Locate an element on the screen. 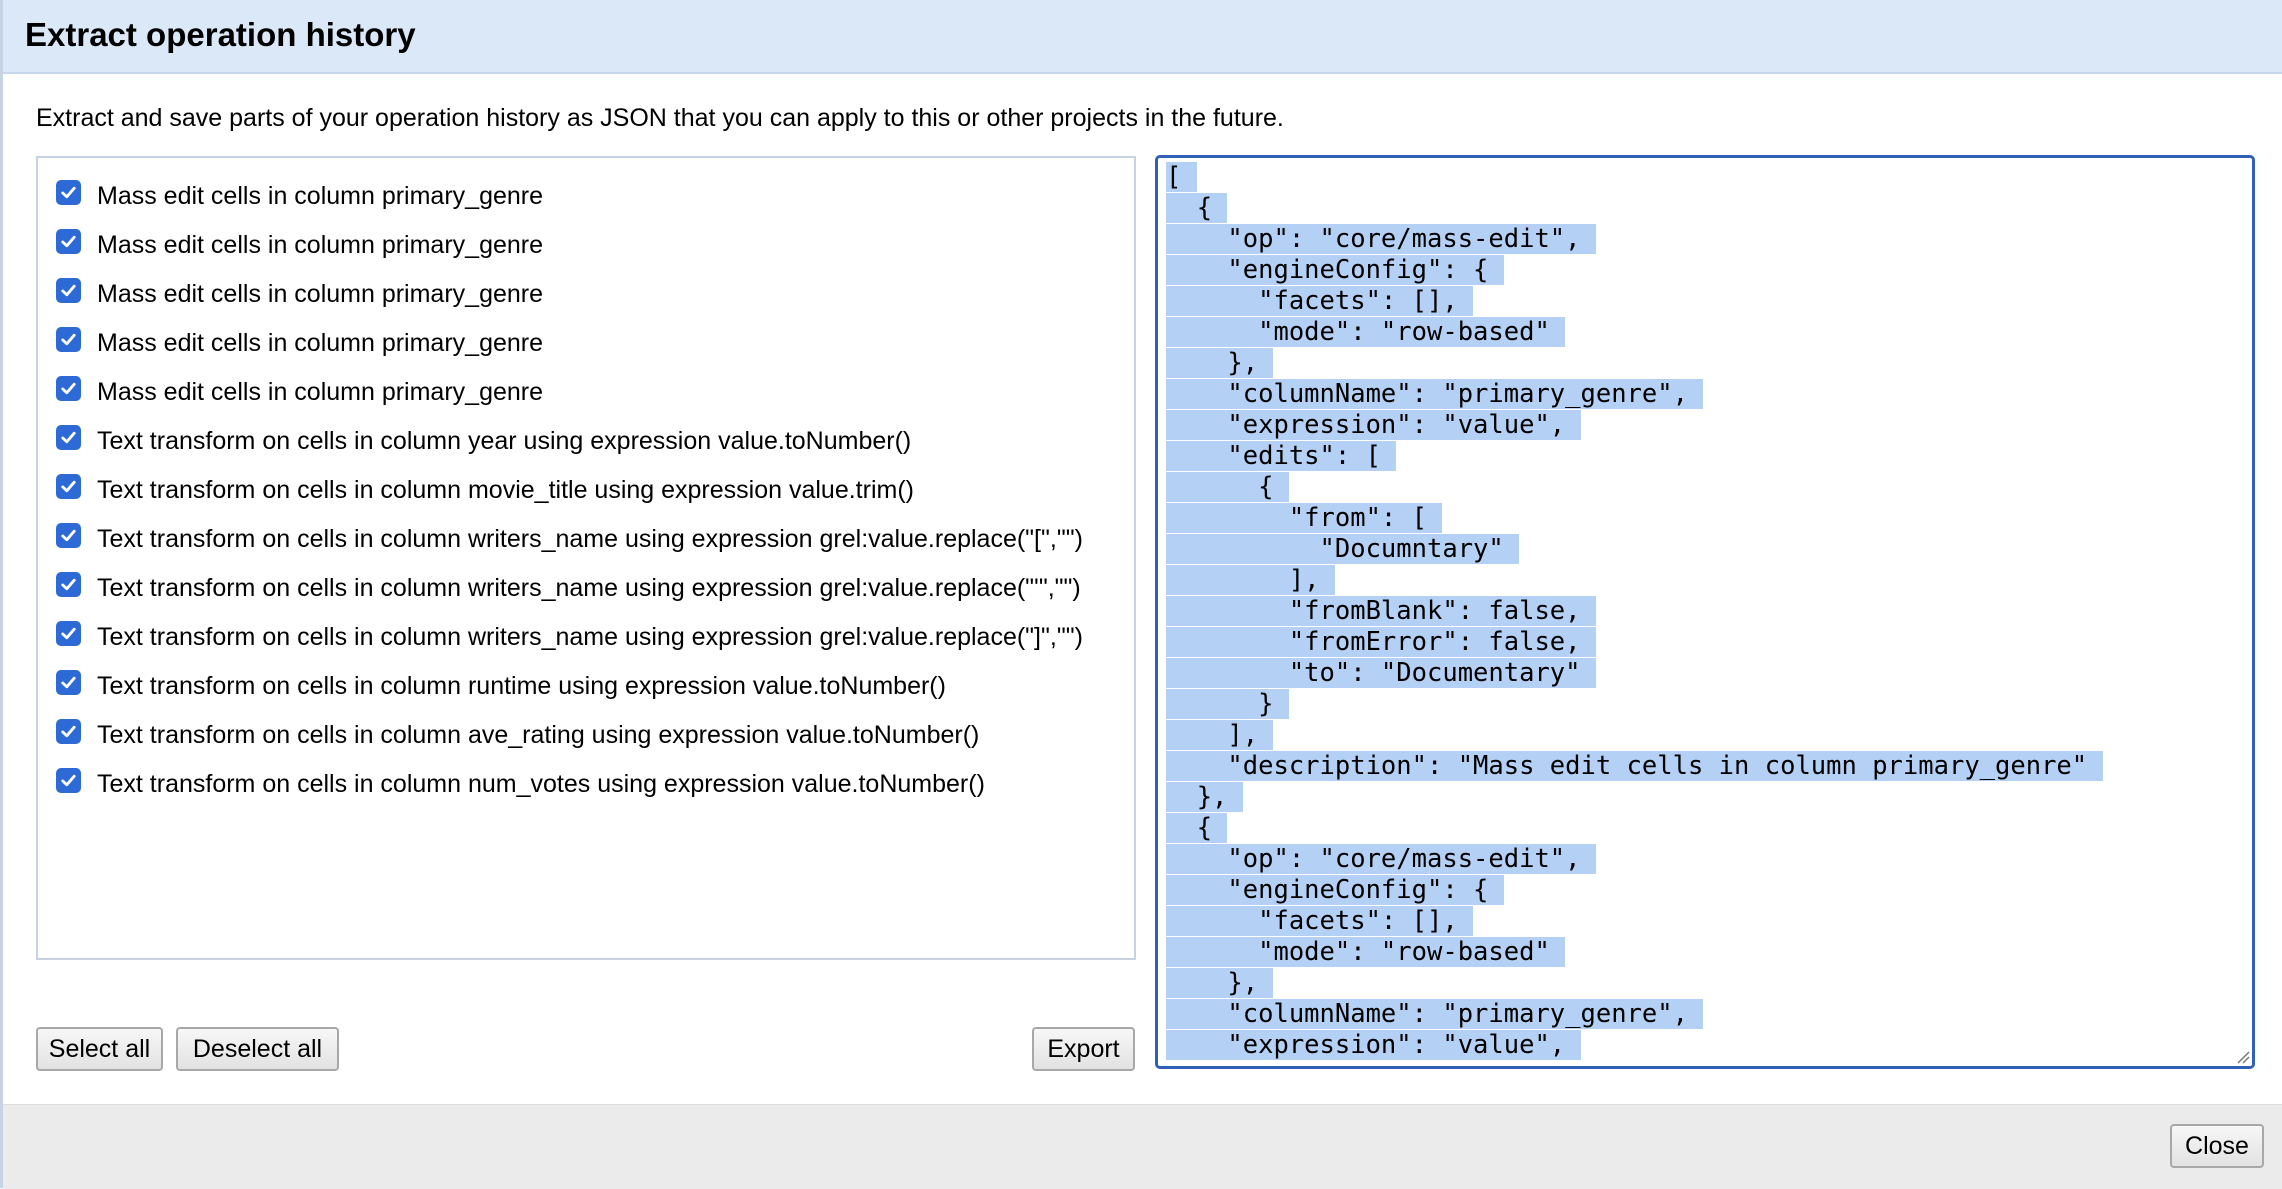  json-line: "Documntary" is located at coordinates (1343, 549).